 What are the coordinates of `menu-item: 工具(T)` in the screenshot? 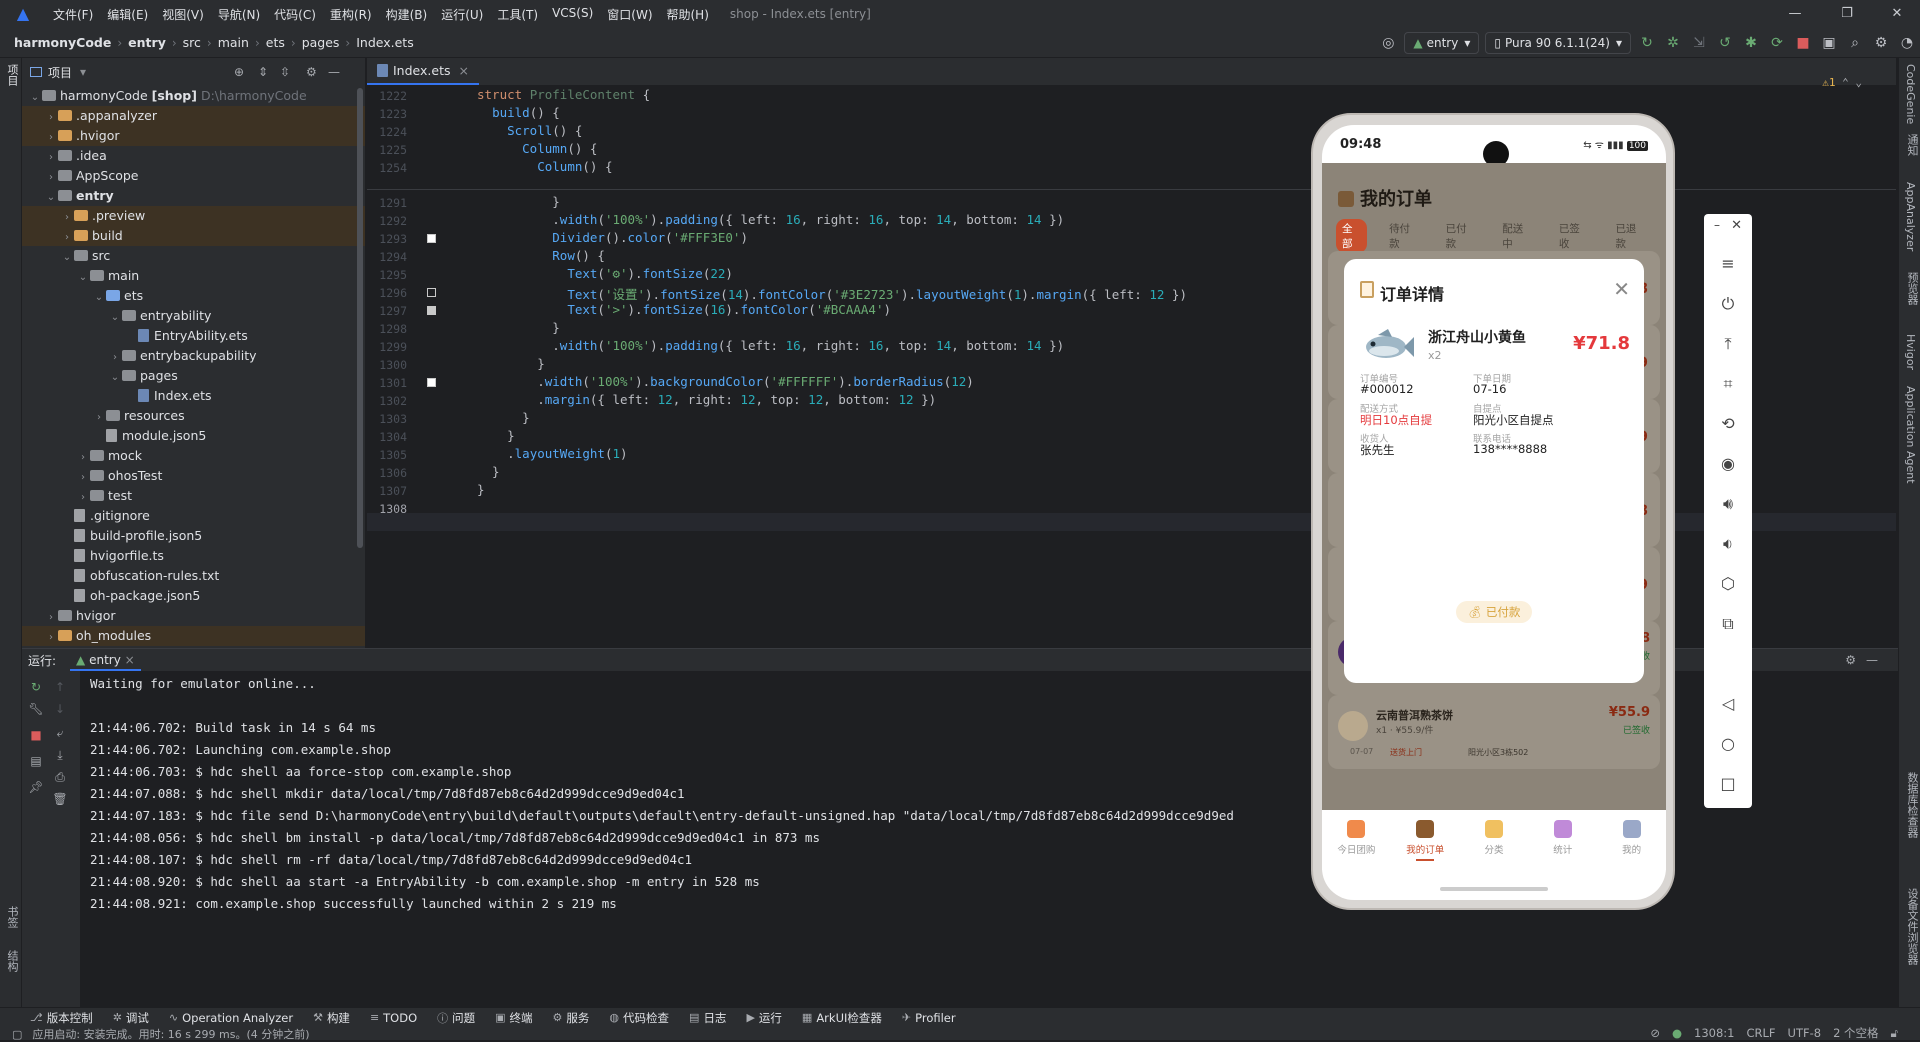 It's located at (517, 14).